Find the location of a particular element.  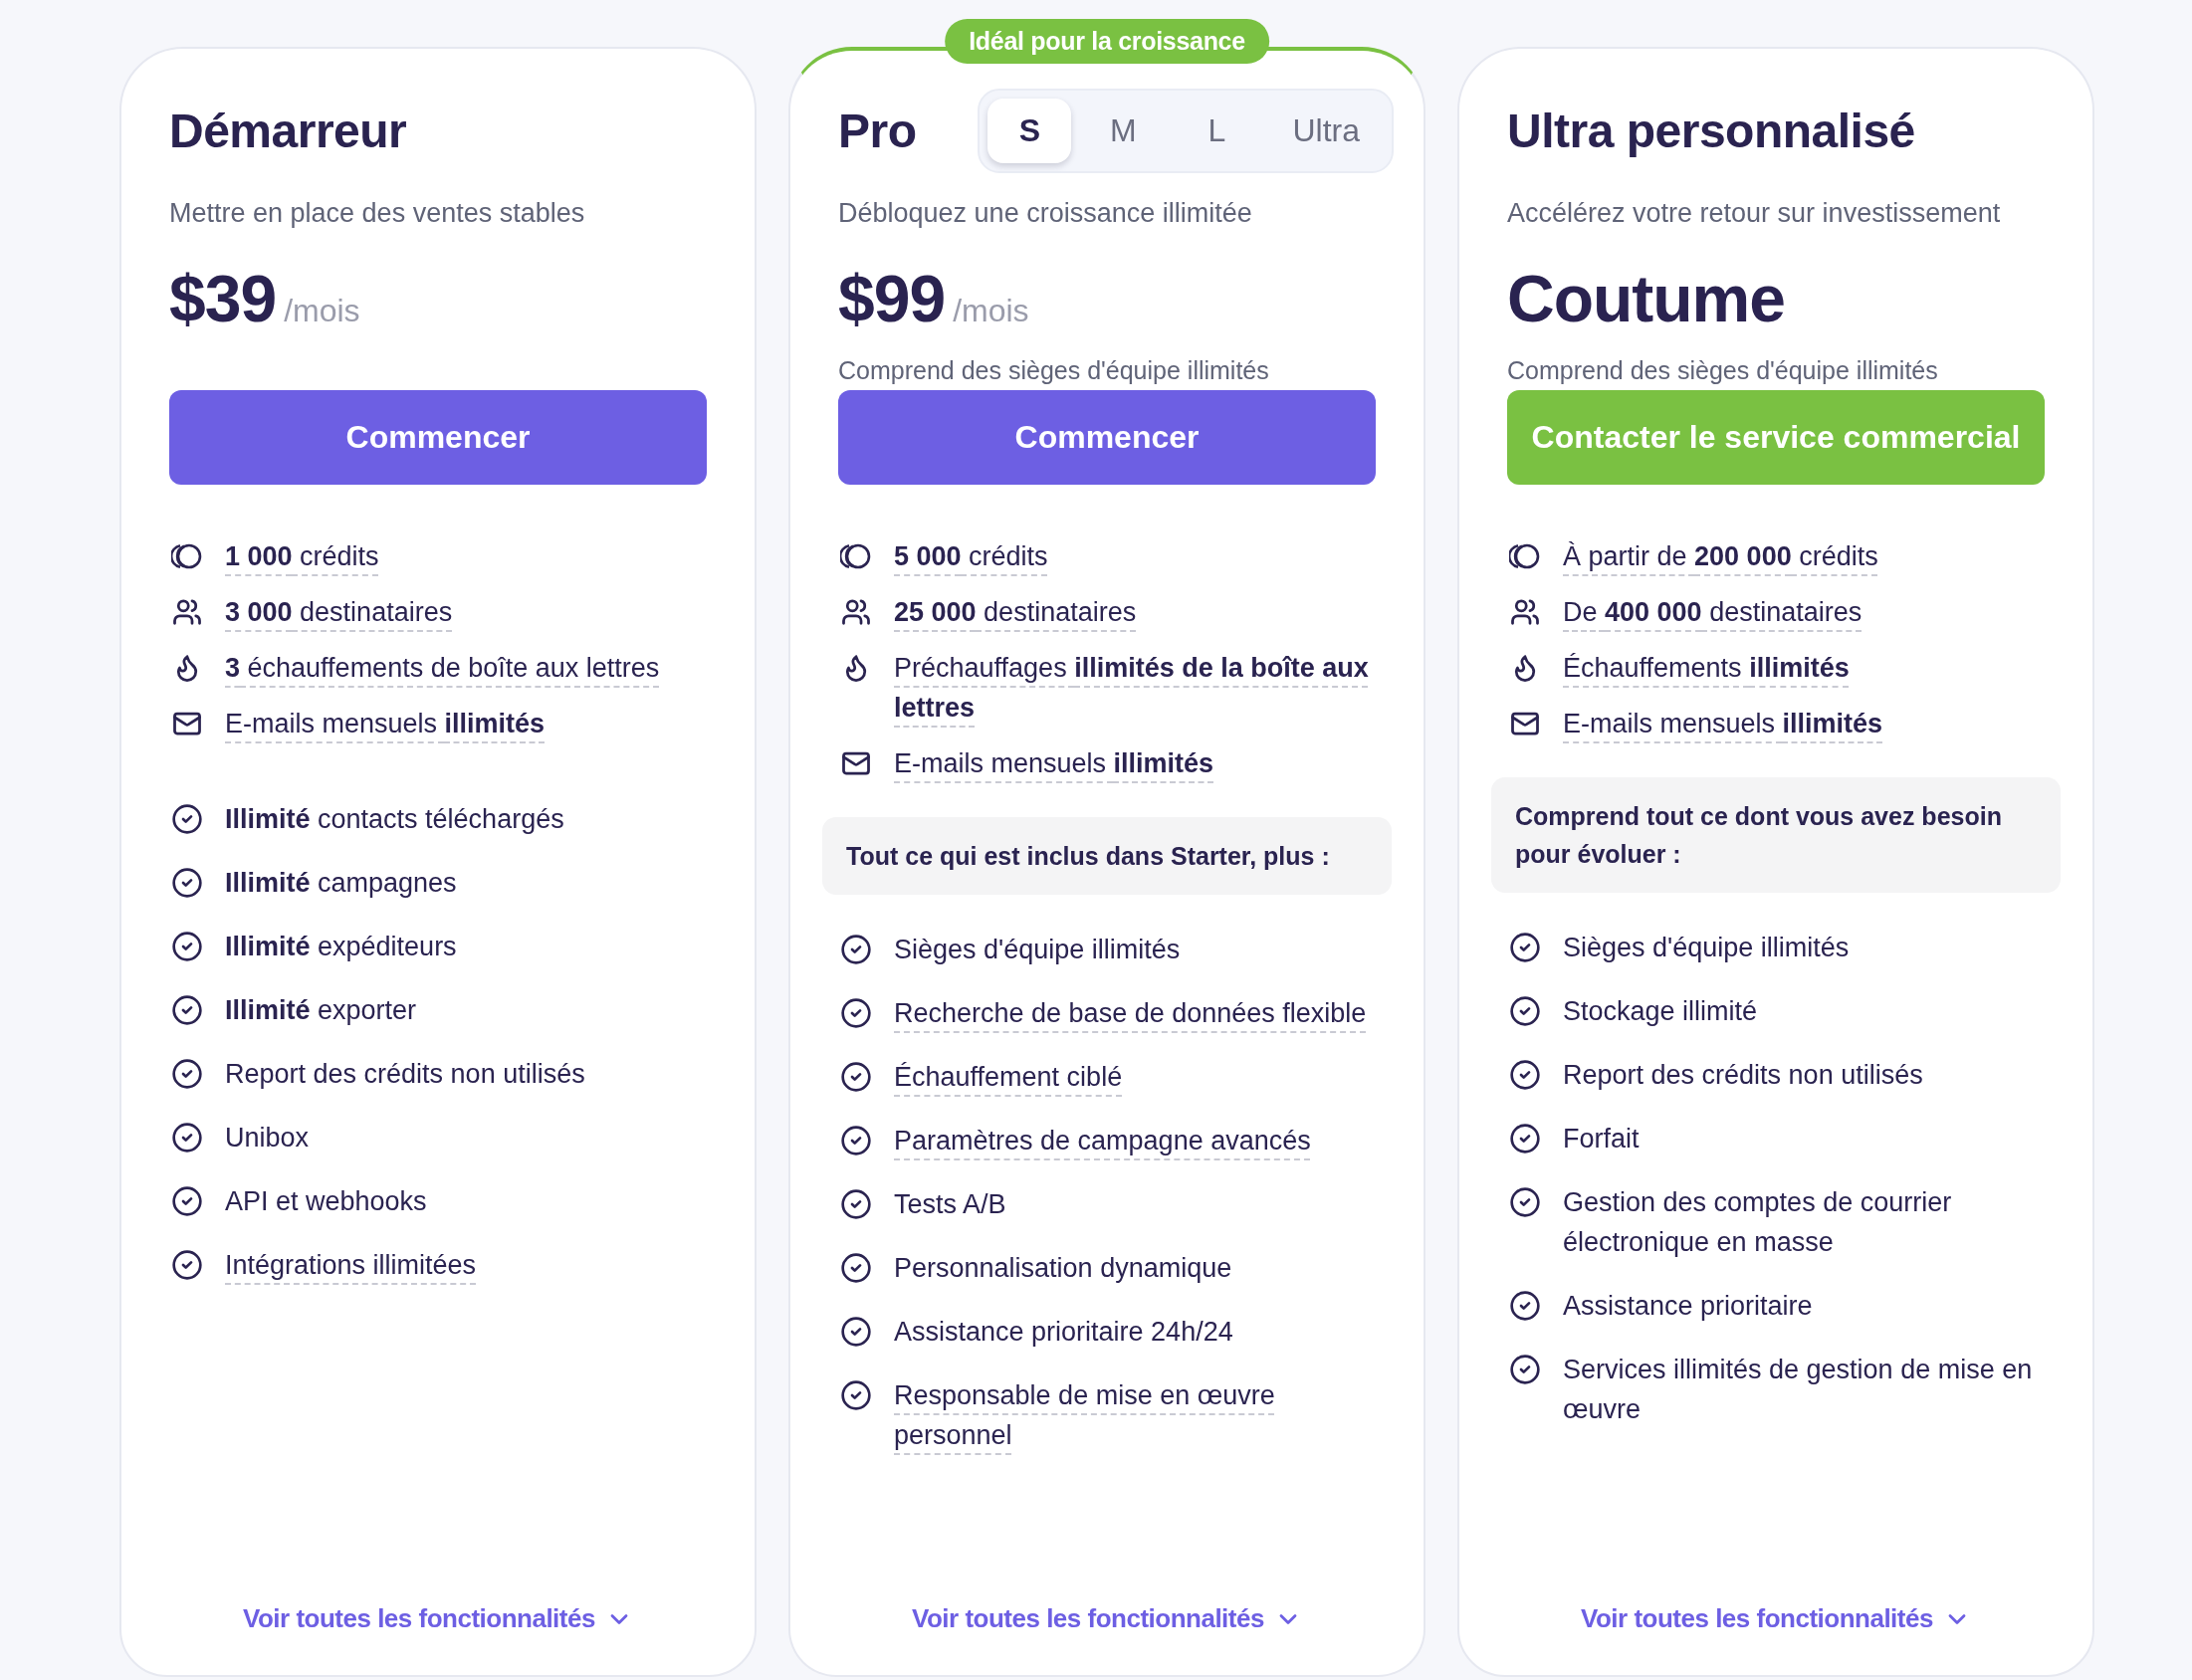

feature-text: Forfait is located at coordinates (1601, 1139).